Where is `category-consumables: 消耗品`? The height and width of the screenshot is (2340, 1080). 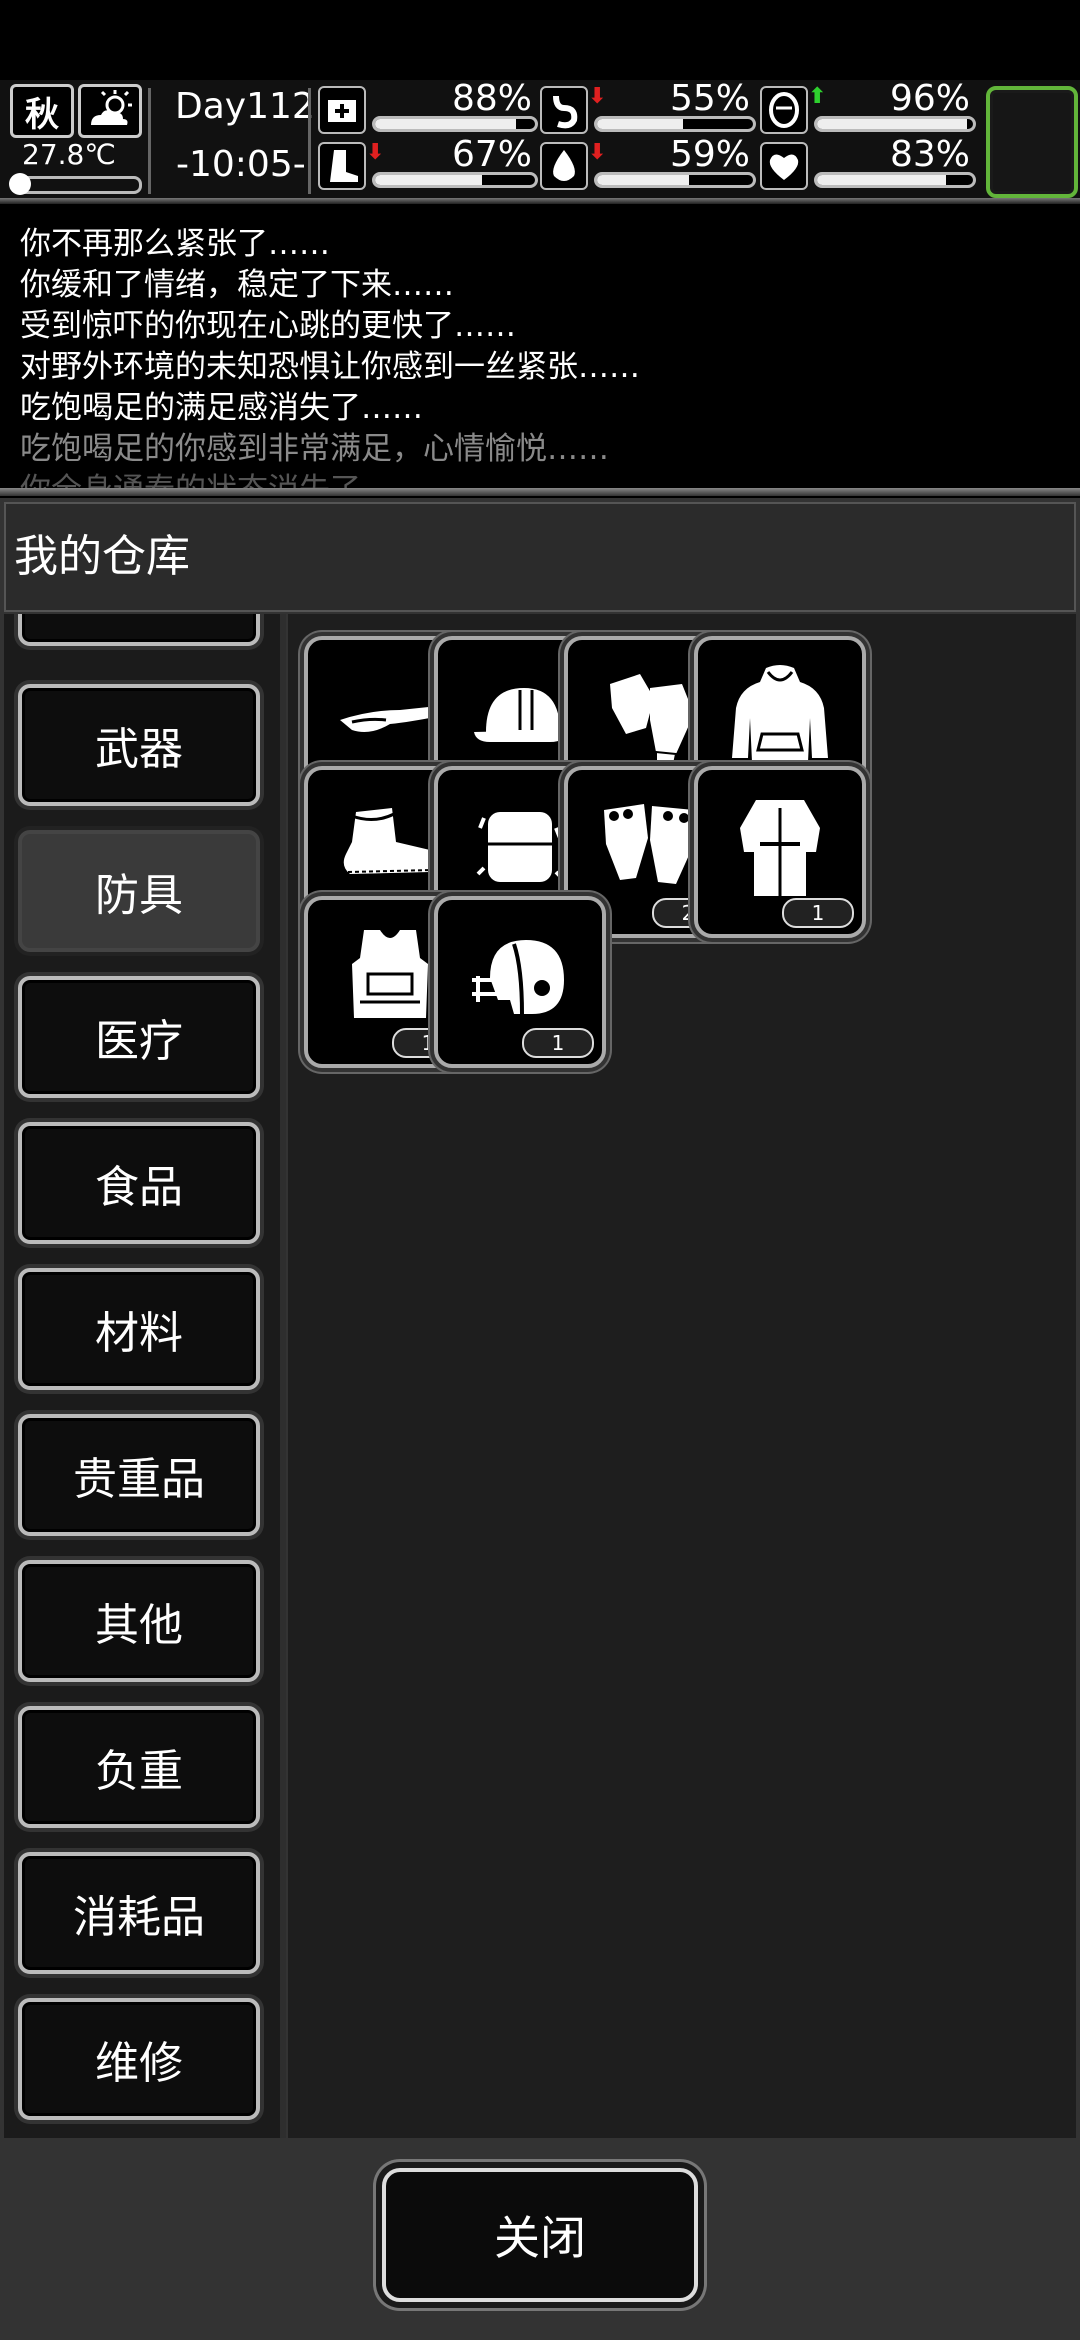 category-consumables: 消耗品 is located at coordinates (139, 1913).